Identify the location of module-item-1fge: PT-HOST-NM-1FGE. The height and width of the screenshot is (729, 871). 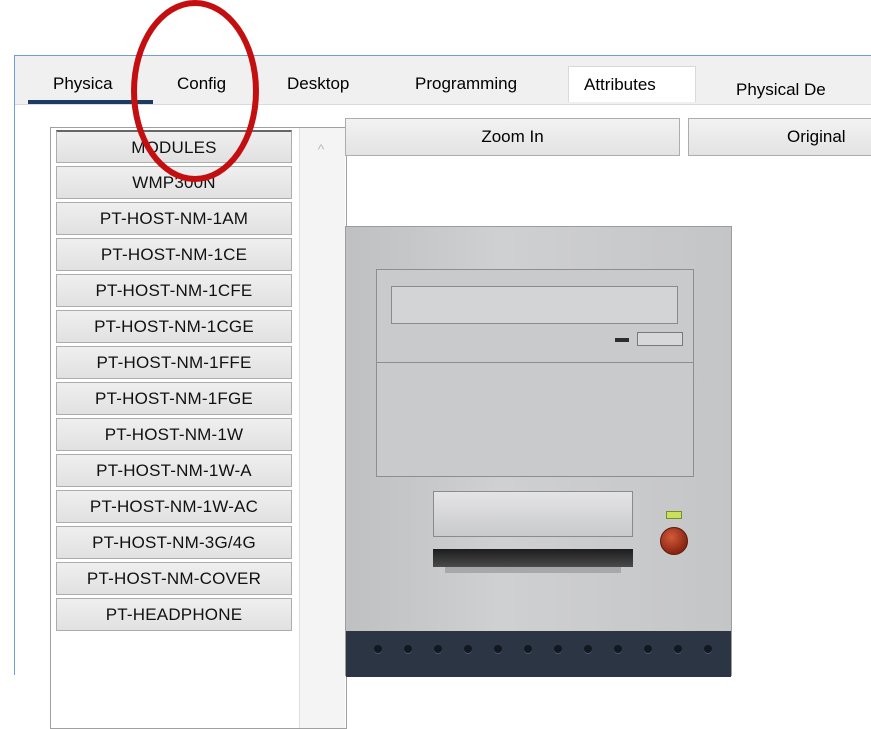
(174, 398).